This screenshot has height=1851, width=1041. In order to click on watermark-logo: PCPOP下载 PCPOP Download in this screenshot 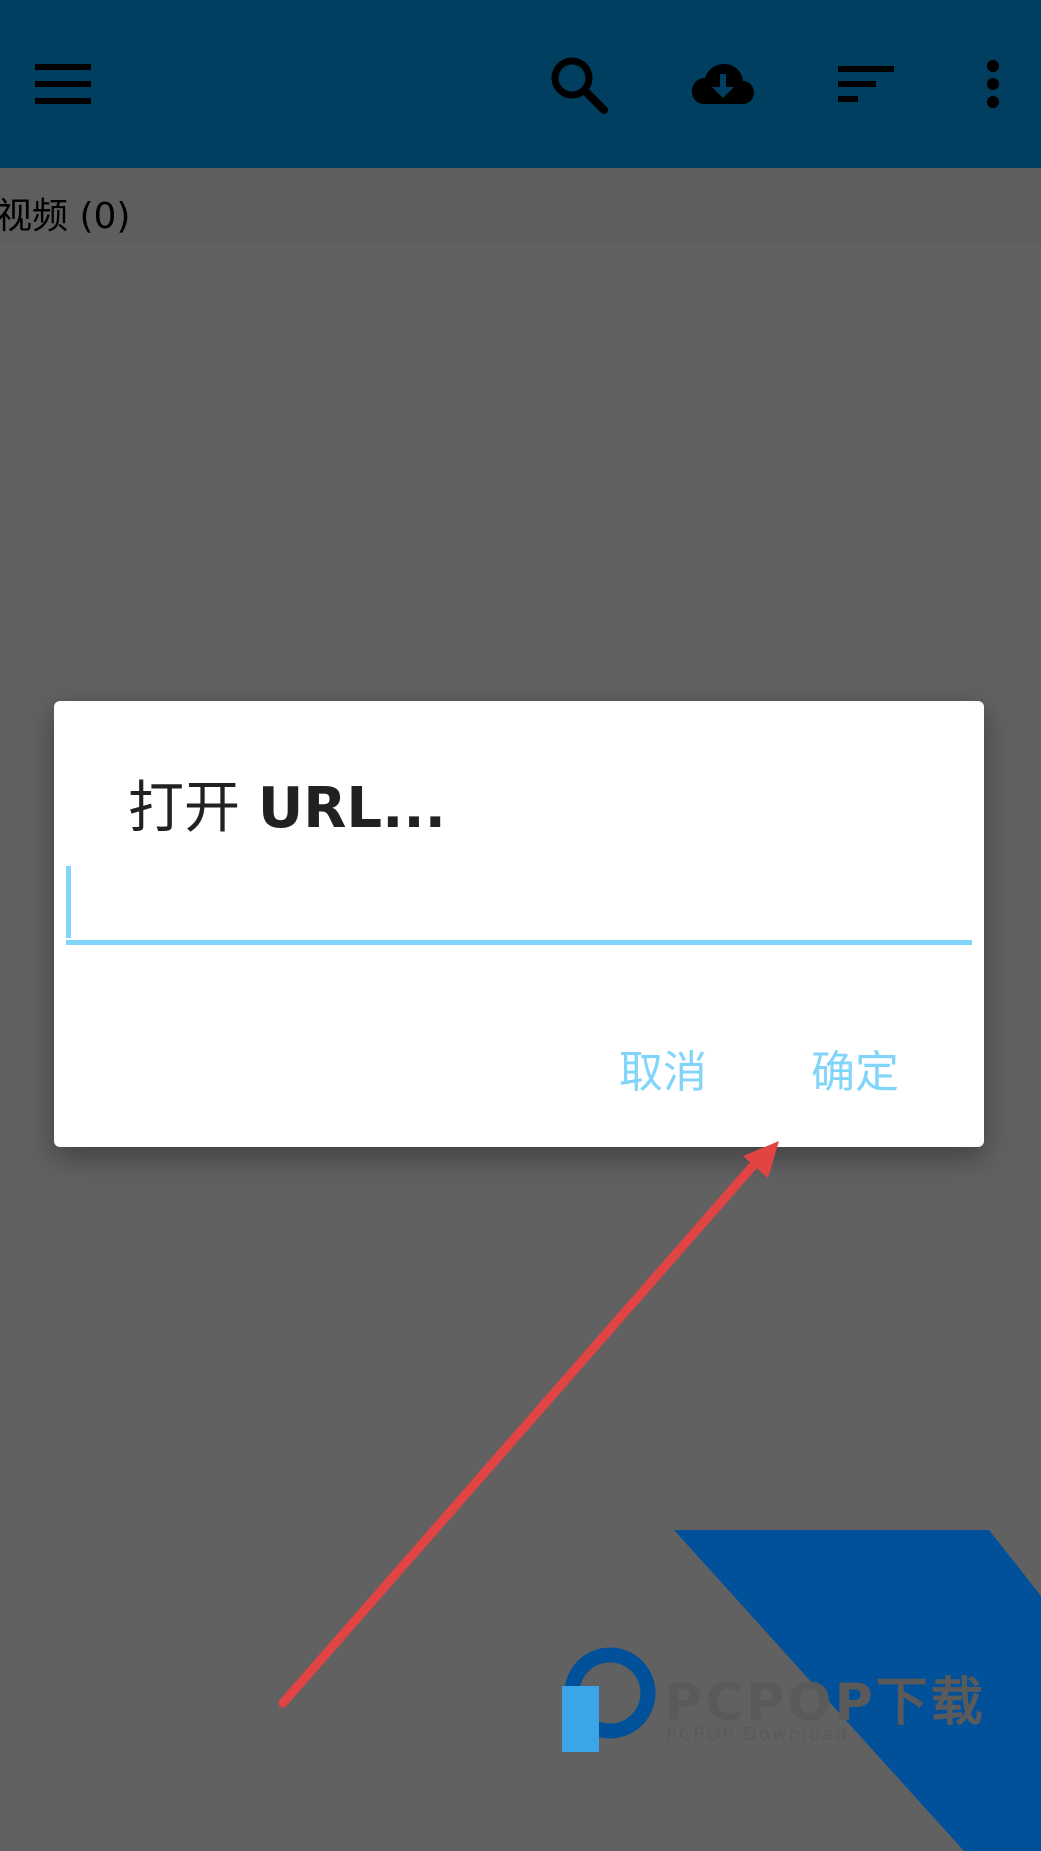, I will do `click(801, 1690)`.